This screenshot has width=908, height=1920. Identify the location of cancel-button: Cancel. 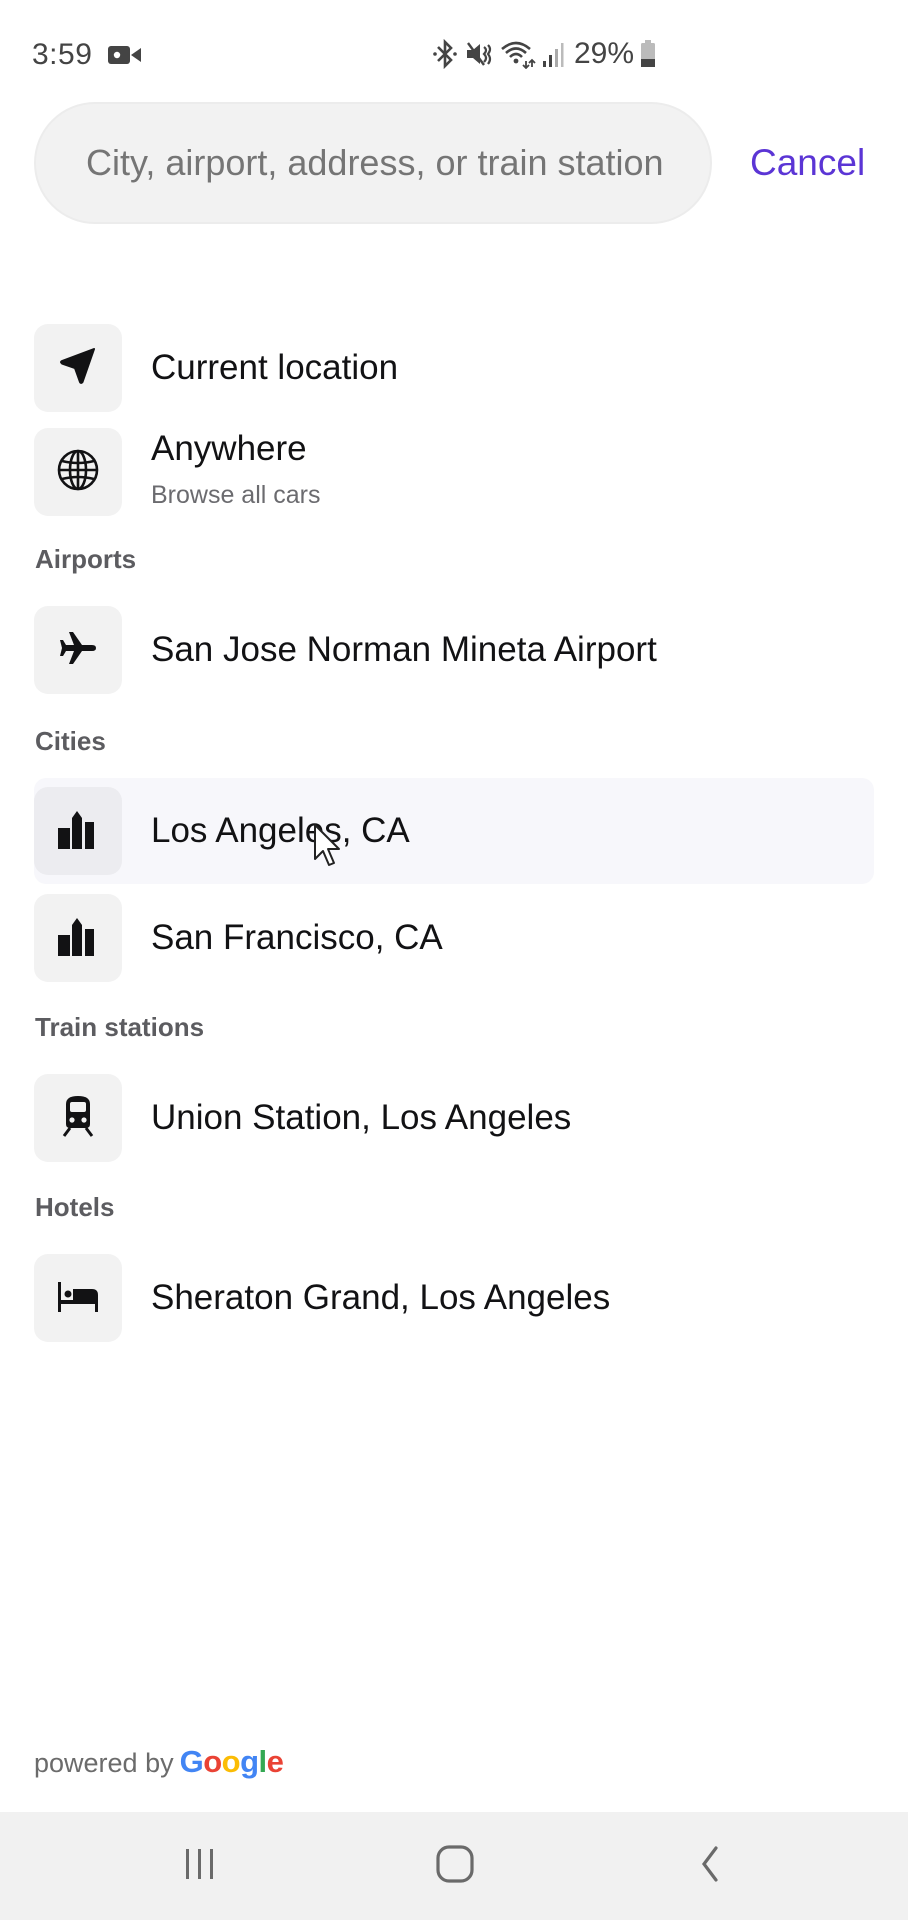
(807, 163).